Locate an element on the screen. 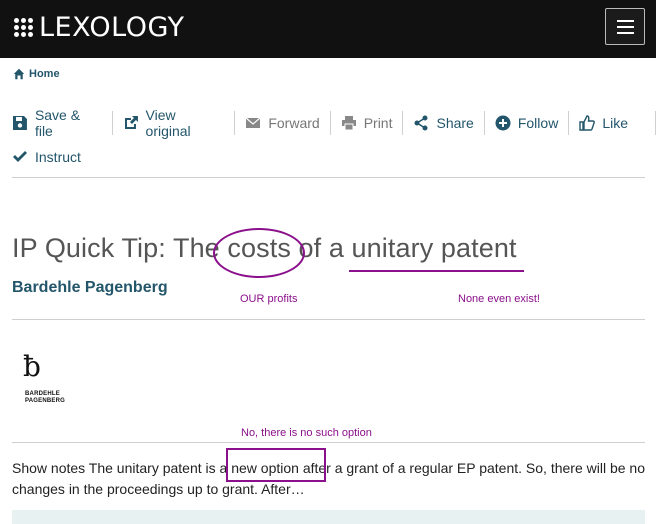 The height and width of the screenshot is (524, 656). print-button: Print is located at coordinates (367, 123).